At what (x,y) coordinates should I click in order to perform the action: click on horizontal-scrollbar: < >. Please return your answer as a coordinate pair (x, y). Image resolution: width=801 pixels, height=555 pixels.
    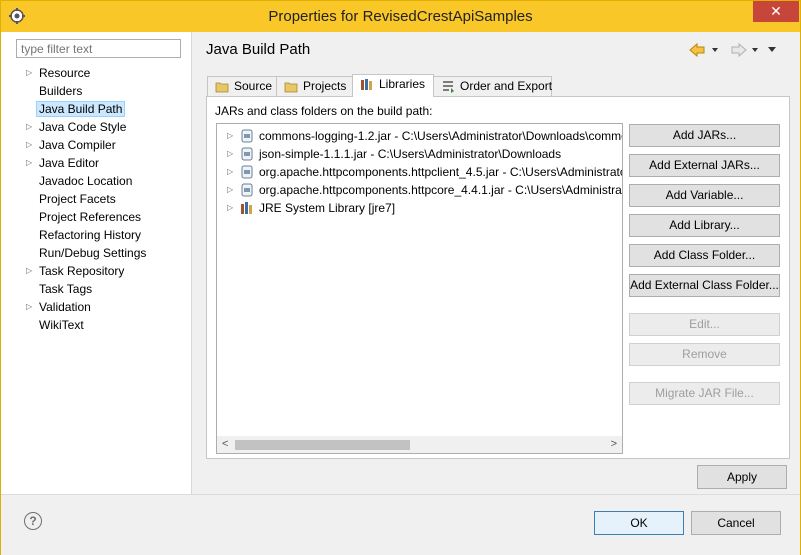
    Looking at the image, I should click on (419, 444).